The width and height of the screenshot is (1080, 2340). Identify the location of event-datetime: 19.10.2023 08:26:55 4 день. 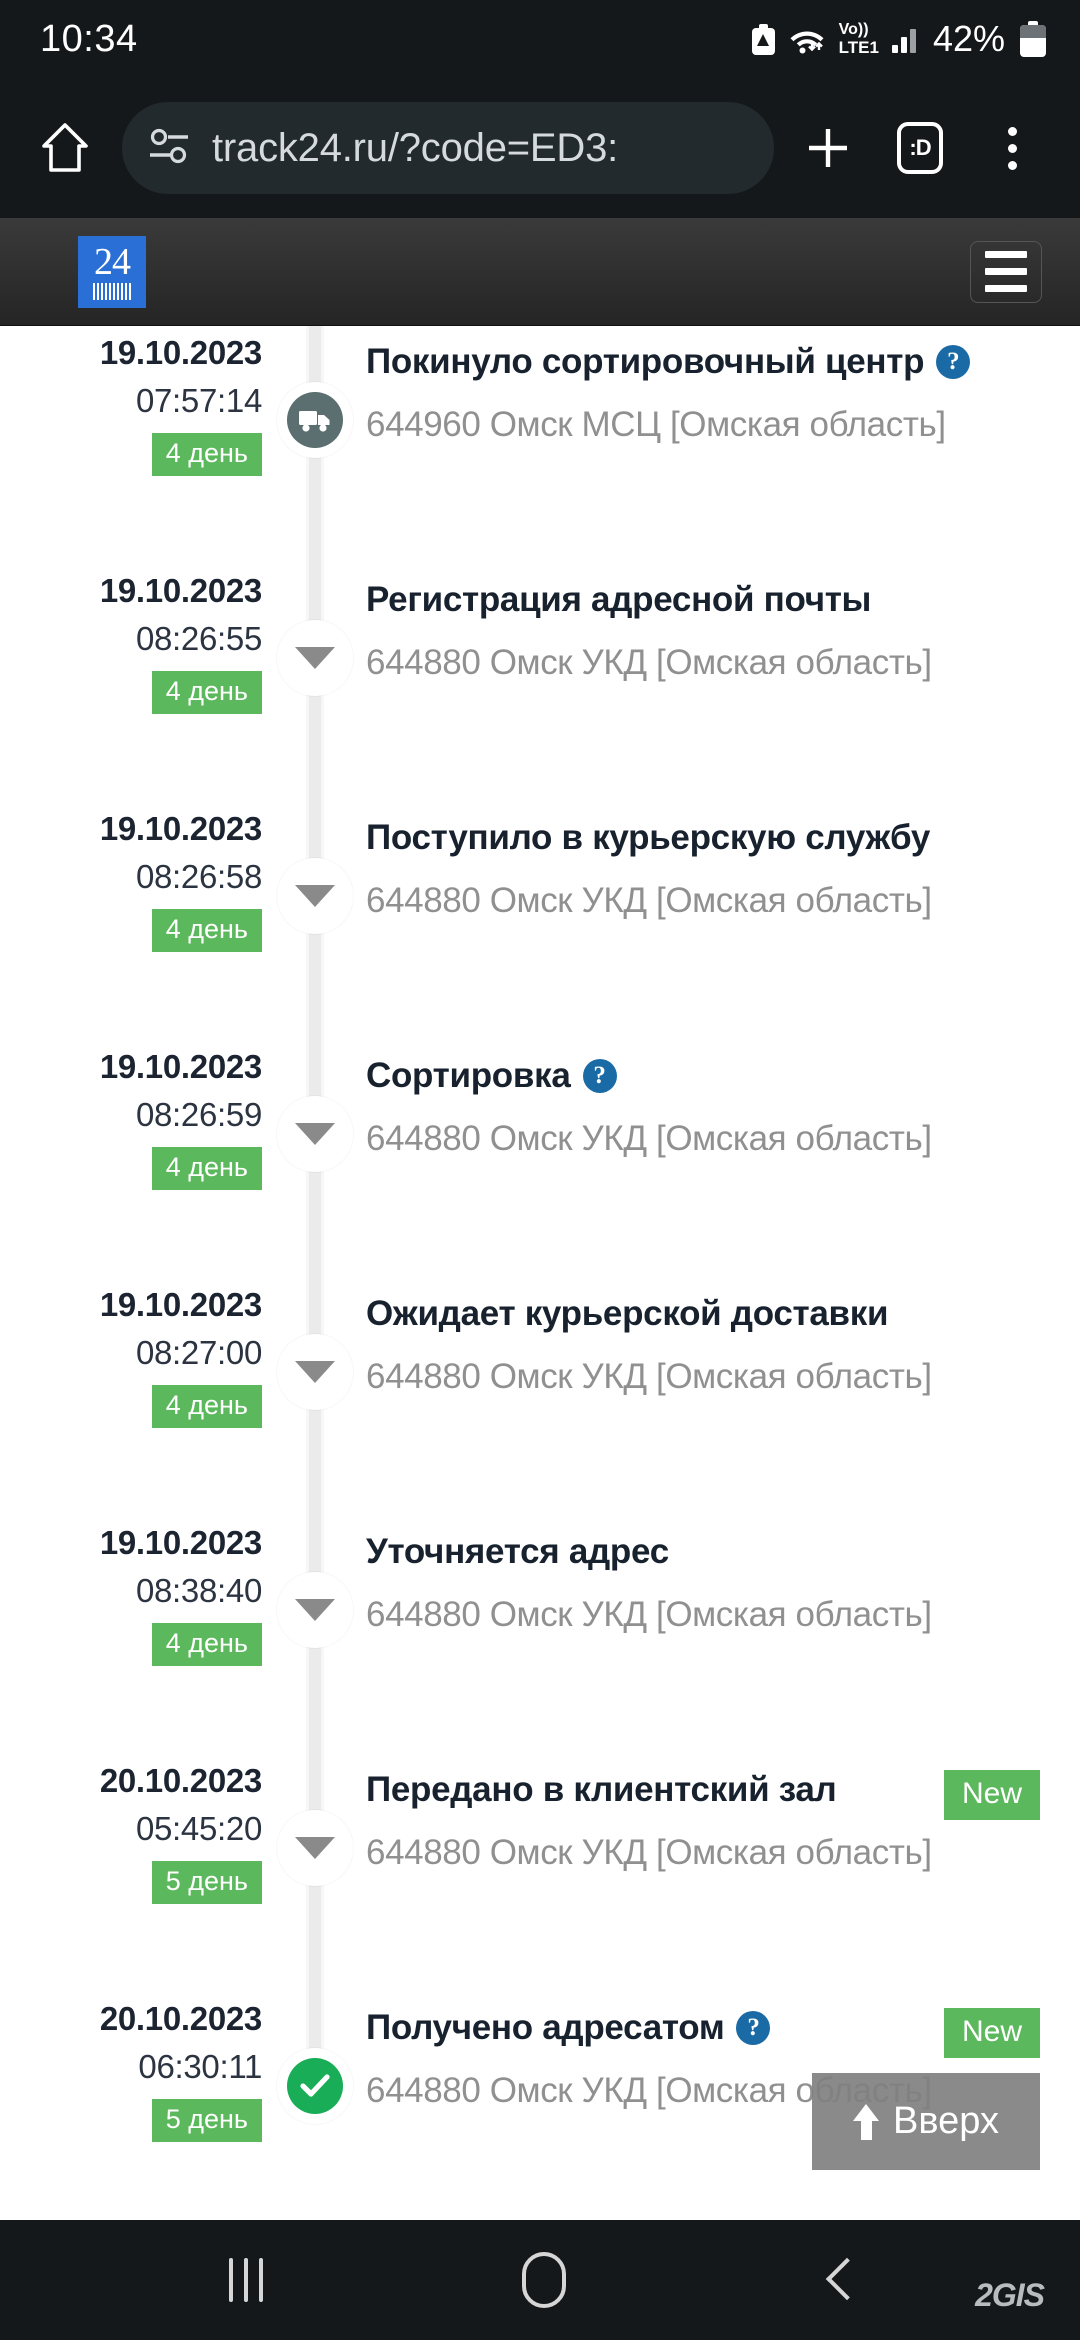
(143, 639).